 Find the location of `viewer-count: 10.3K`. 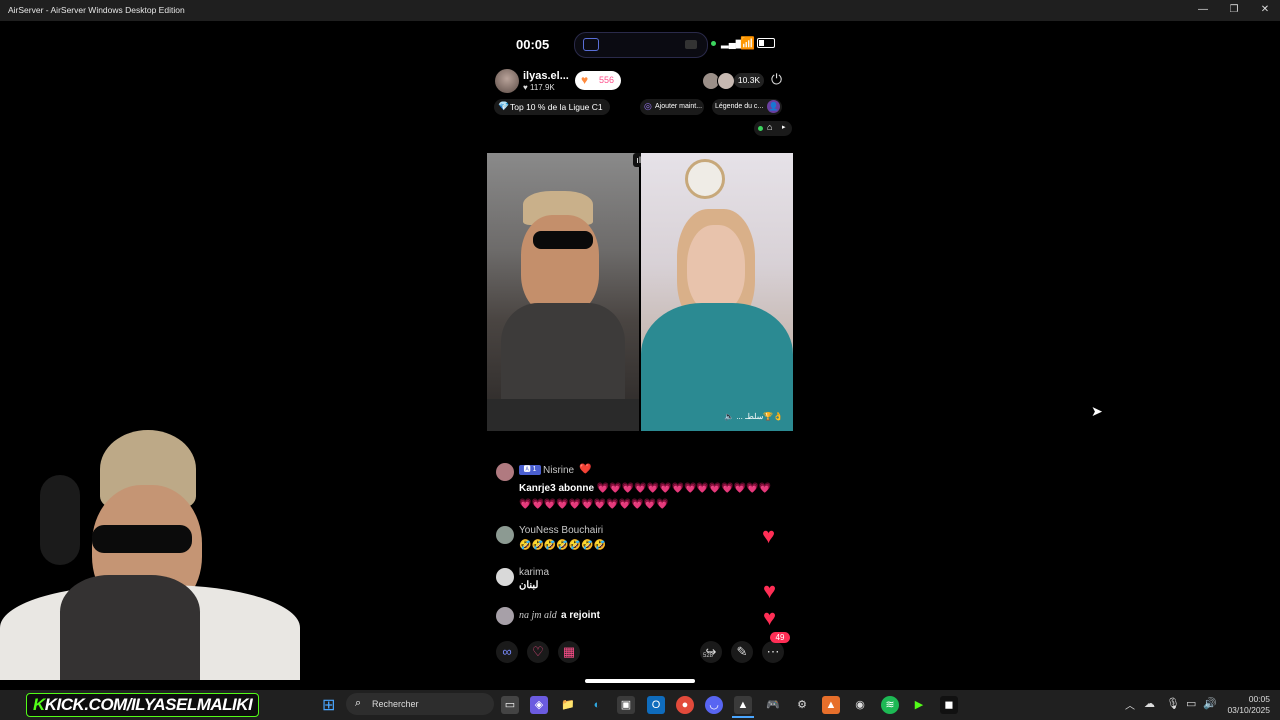

viewer-count: 10.3K is located at coordinates (749, 80).